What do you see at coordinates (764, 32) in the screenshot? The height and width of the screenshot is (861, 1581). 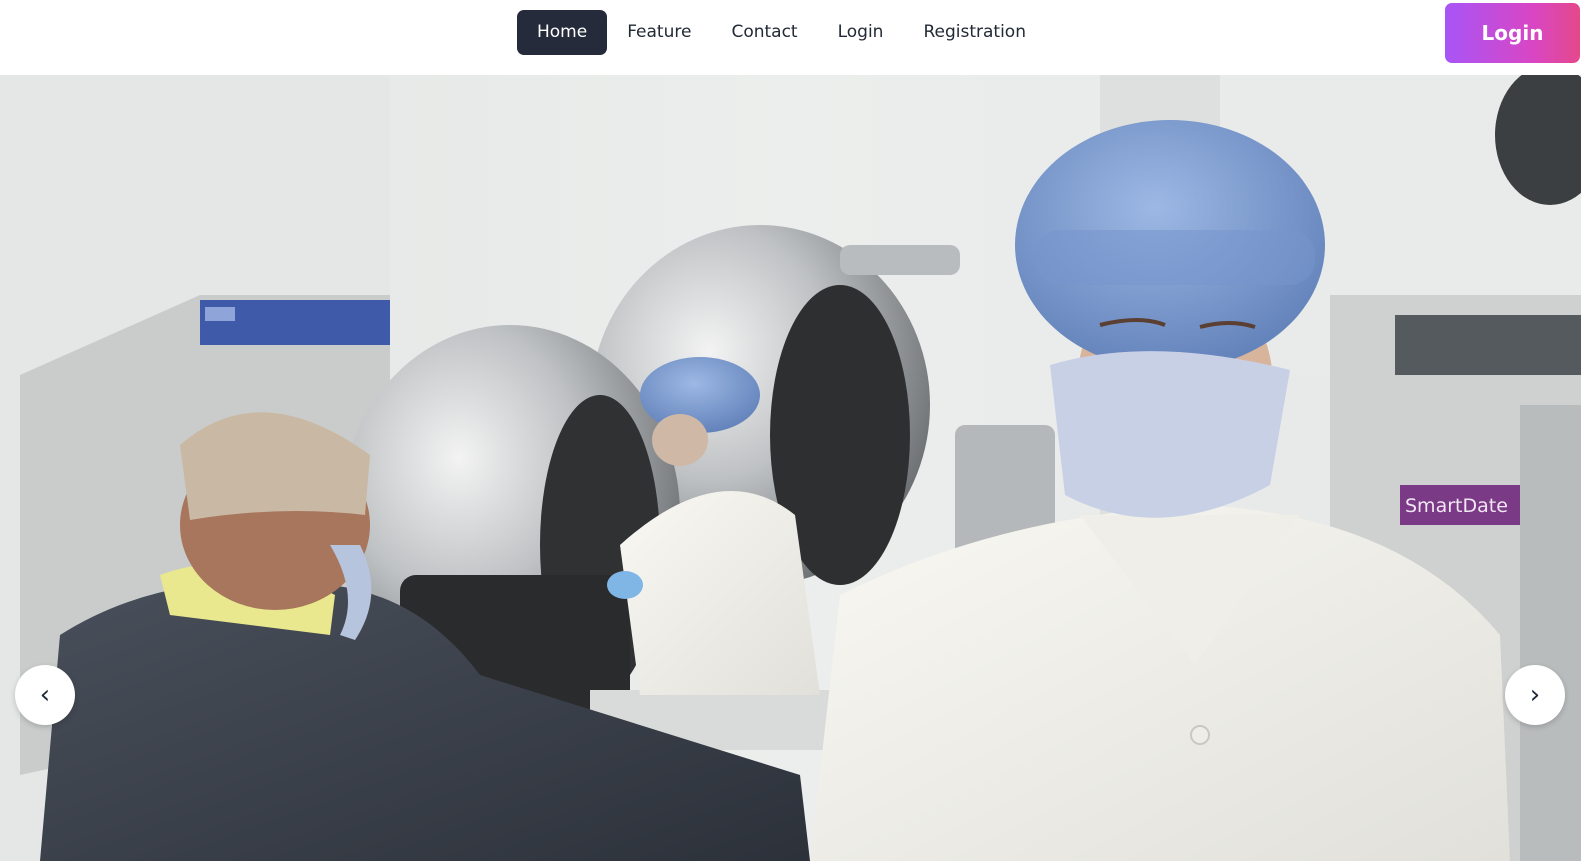 I see `nav-item-contact: Contact` at bounding box center [764, 32].